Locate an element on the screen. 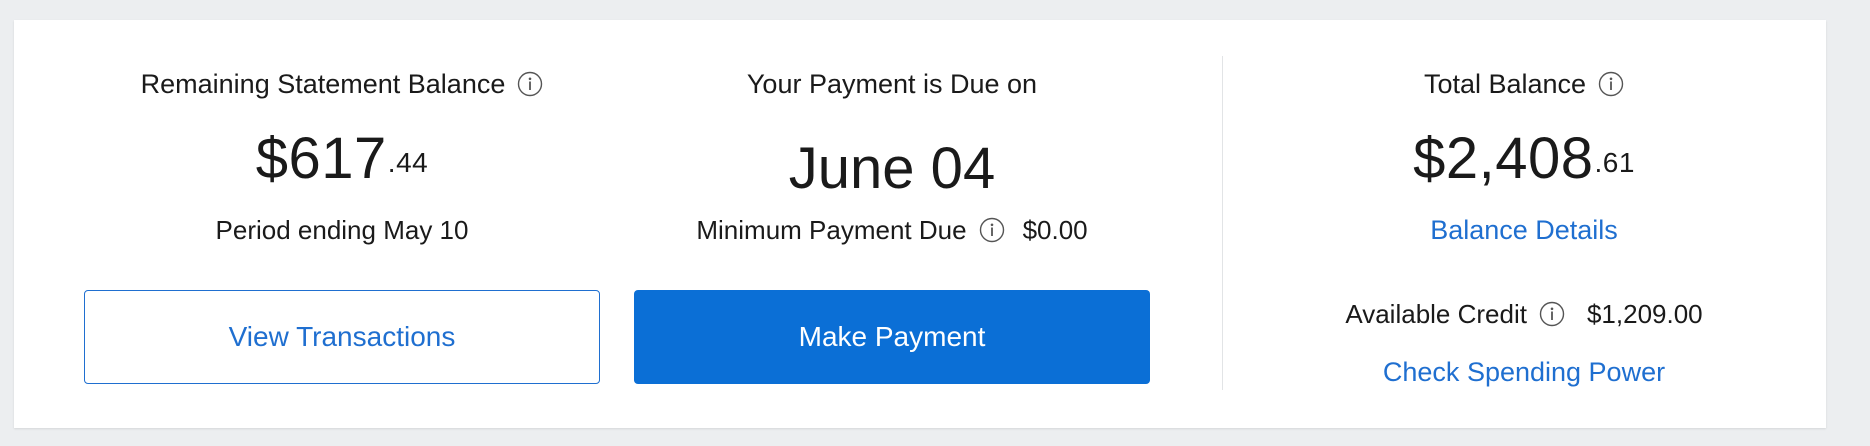 The width and height of the screenshot is (1870, 446). available-credit-value: $1,209.00 is located at coordinates (1644, 314).